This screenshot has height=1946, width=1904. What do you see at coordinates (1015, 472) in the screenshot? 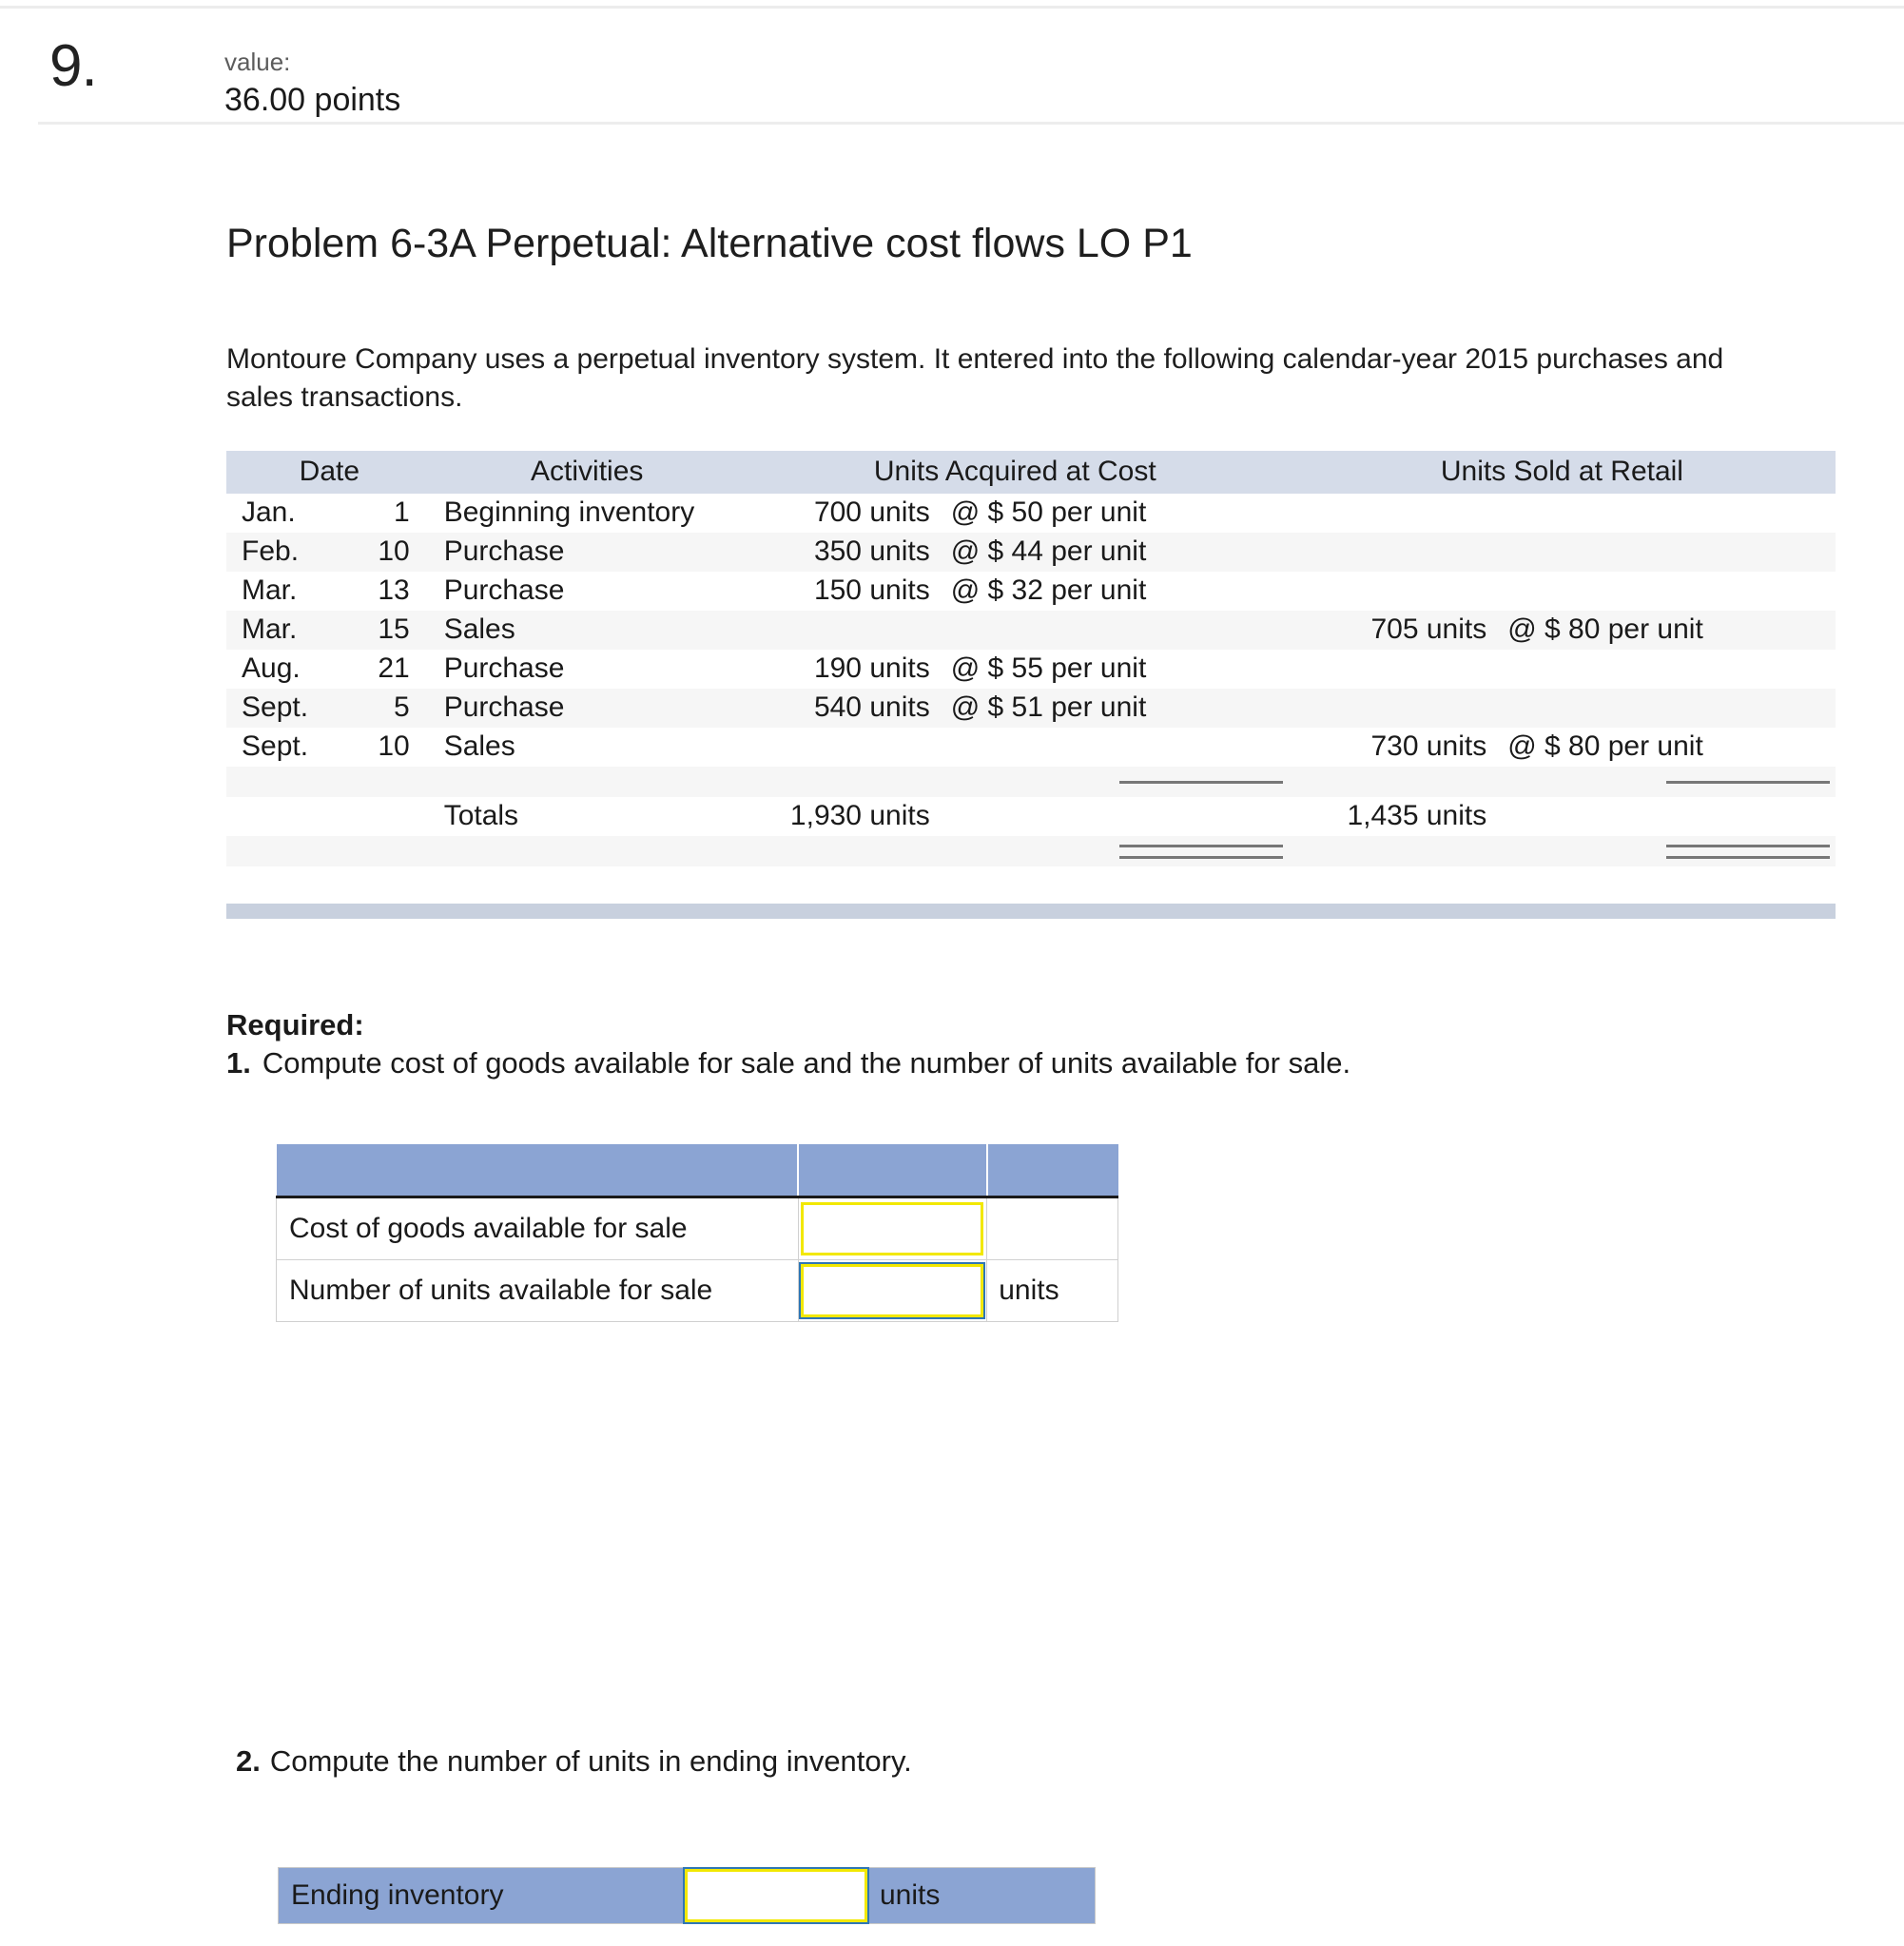
I see `column-header-units-acquired: Units Acquired at Cost` at bounding box center [1015, 472].